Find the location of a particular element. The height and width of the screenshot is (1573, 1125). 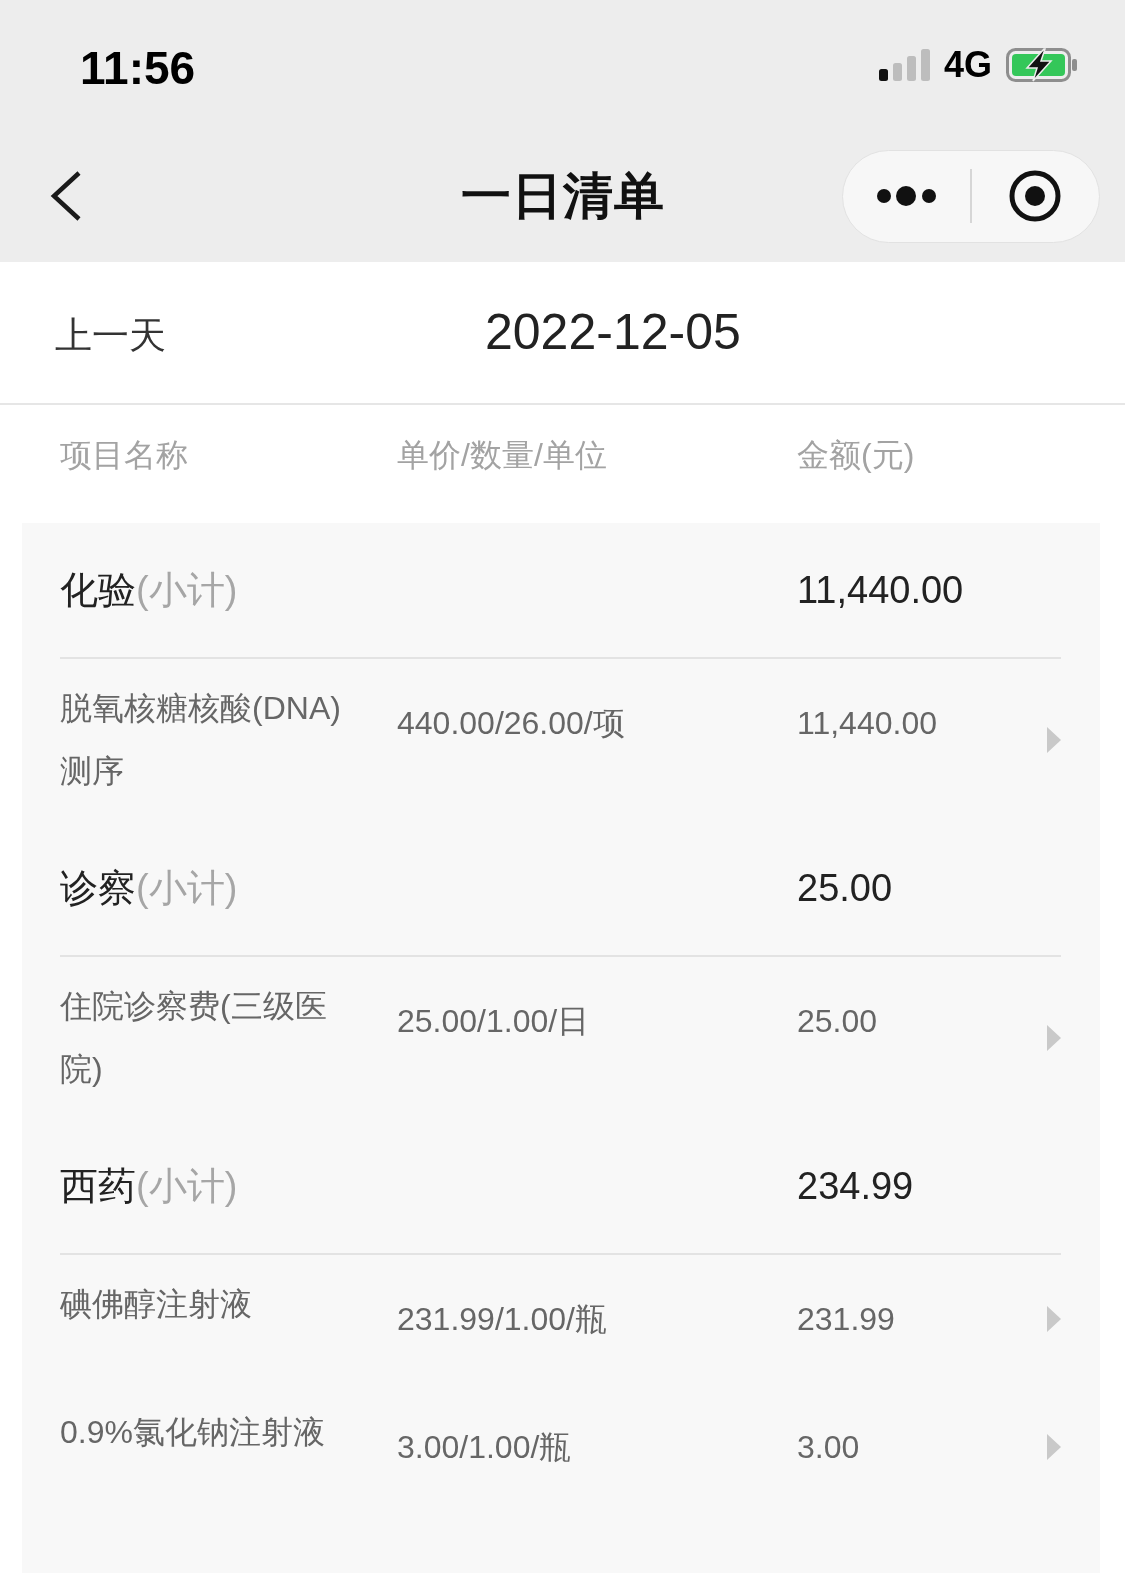

column-header: 金额(元) is located at coordinates (856, 455).